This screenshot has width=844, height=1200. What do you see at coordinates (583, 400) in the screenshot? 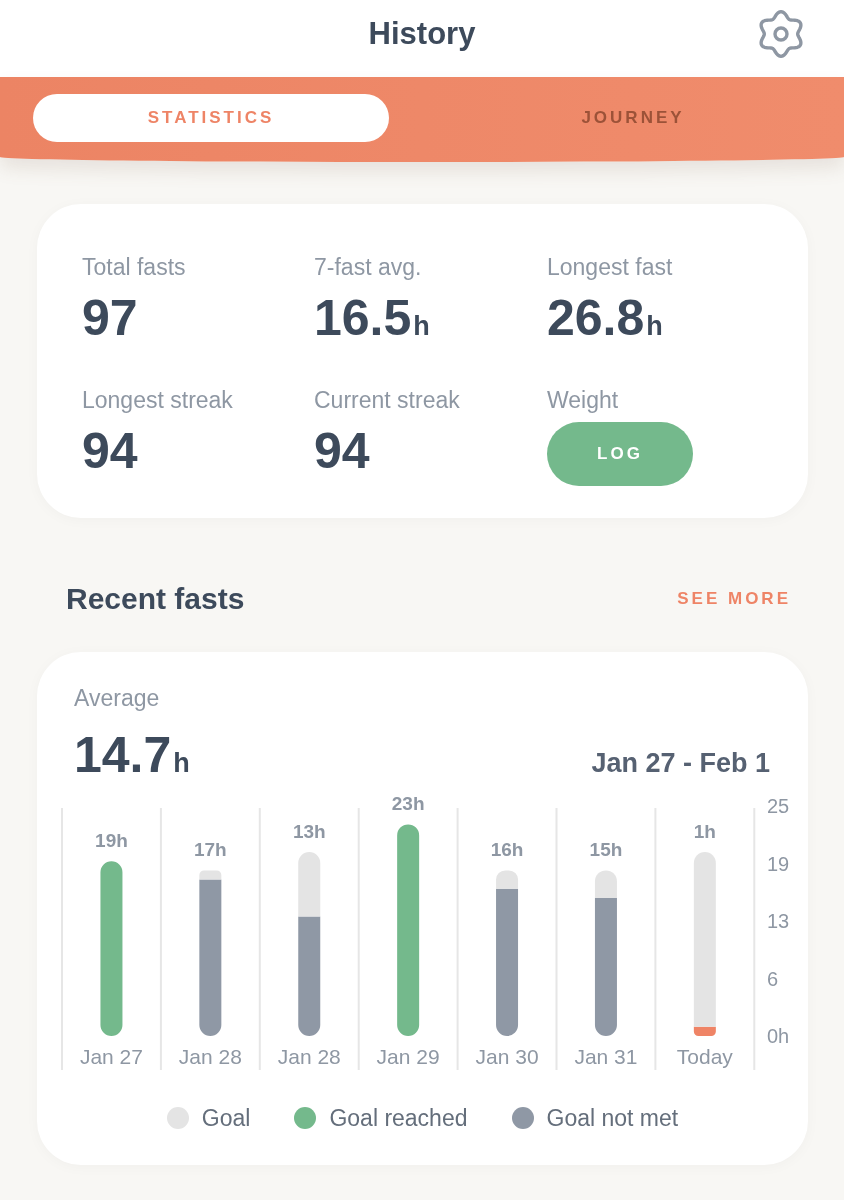
I see `stat-label: Weight` at bounding box center [583, 400].